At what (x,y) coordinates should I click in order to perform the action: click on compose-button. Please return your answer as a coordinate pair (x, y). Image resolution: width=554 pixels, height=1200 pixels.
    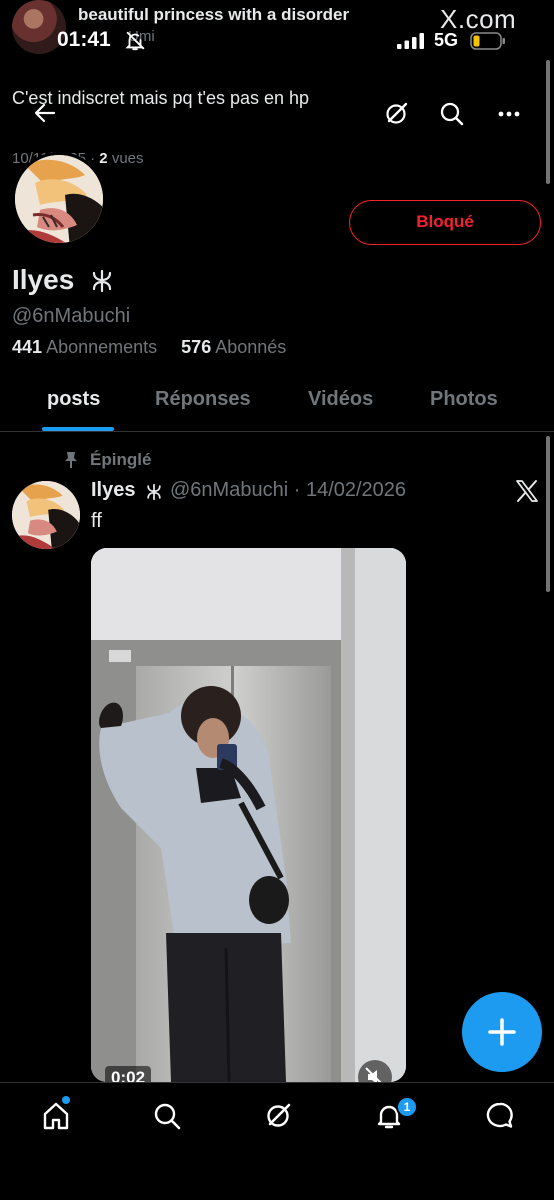
    Looking at the image, I should click on (502, 1032).